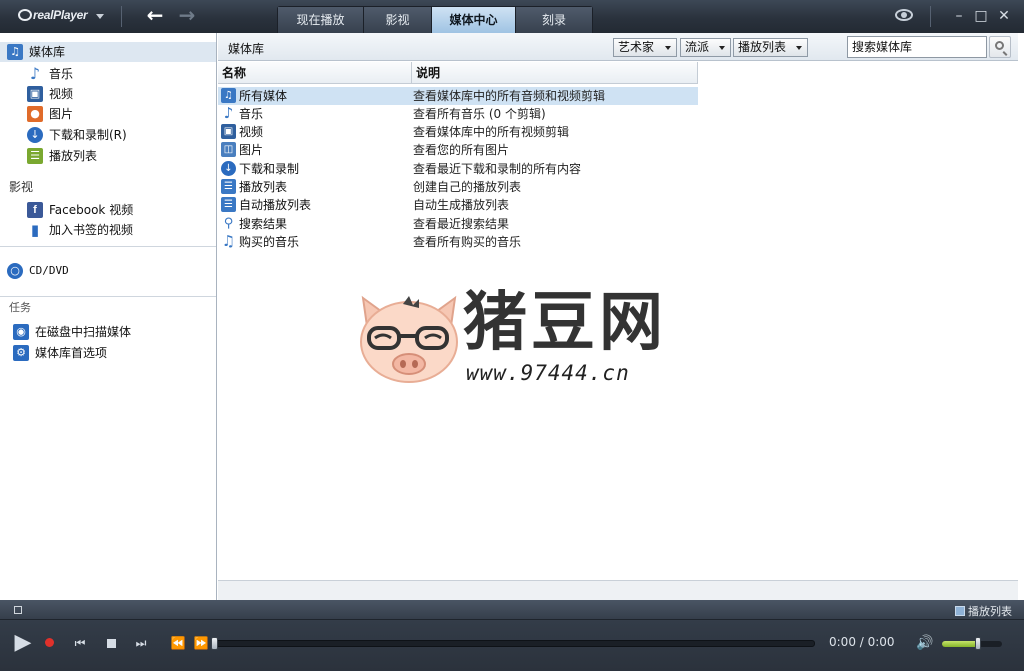 The width and height of the screenshot is (1024, 671). I want to click on rewind-icon: ⏪, so click(178, 643).